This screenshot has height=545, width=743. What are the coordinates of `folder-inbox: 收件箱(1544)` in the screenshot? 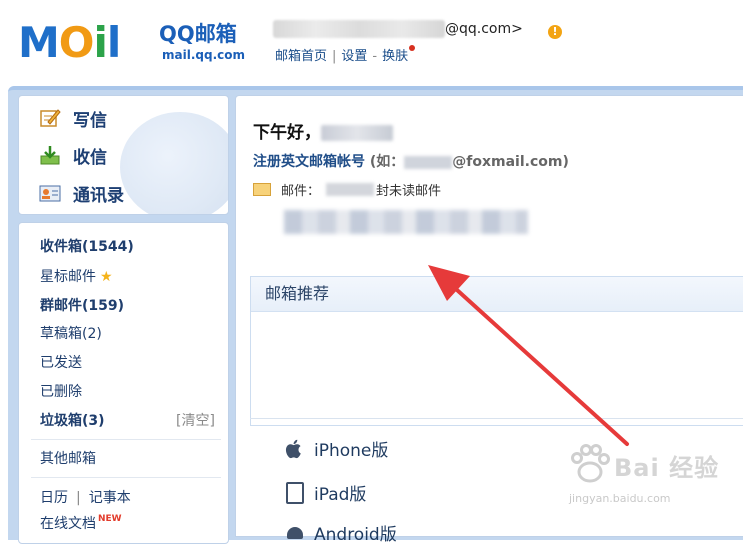 It's located at (87, 246).